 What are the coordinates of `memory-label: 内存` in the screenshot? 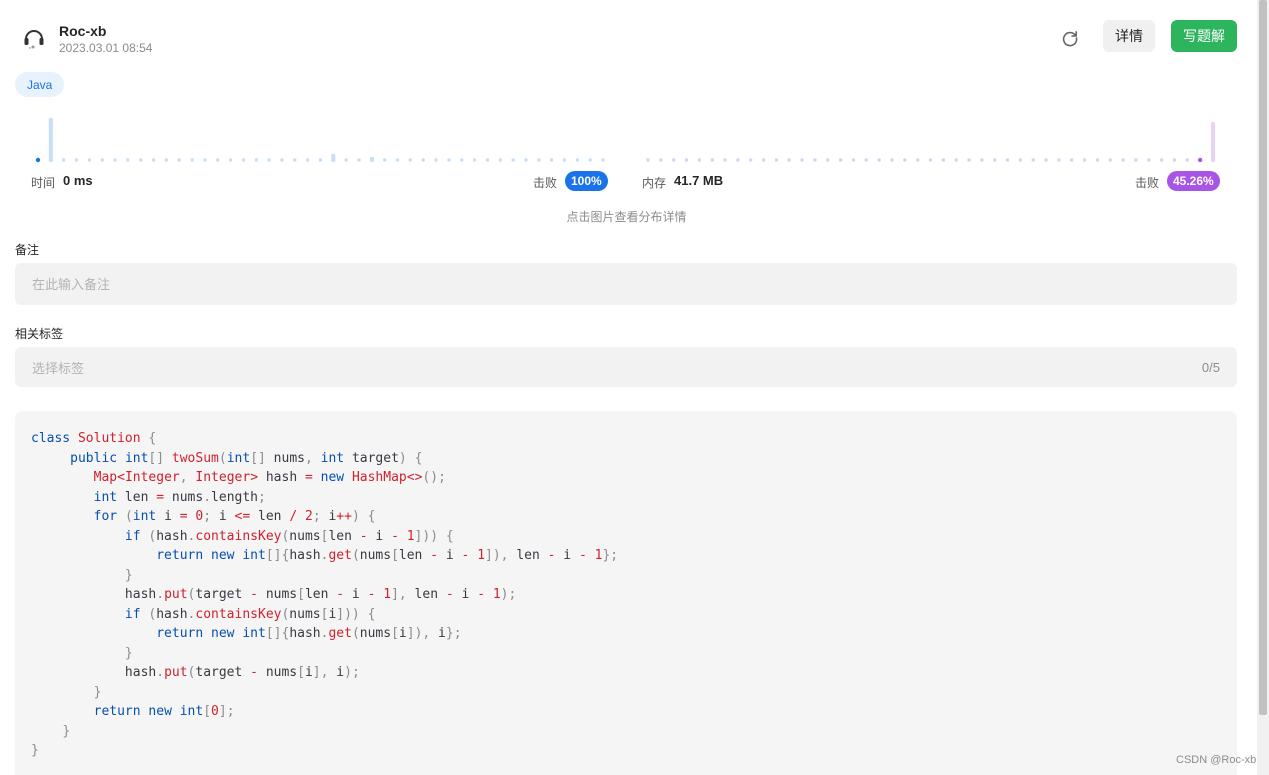 It's located at (654, 183).